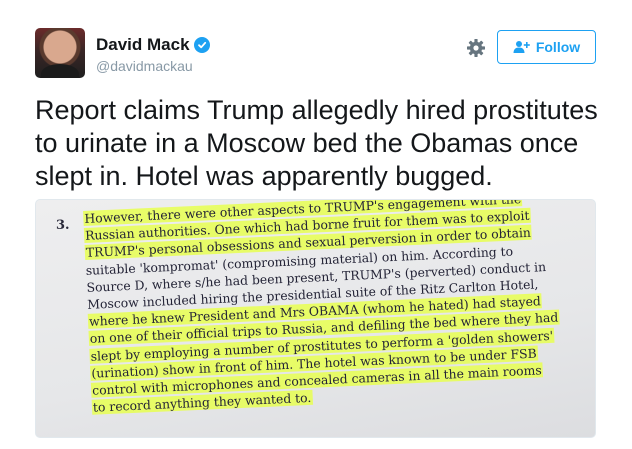  What do you see at coordinates (143, 45) in the screenshot?
I see `display-name: David Mack` at bounding box center [143, 45].